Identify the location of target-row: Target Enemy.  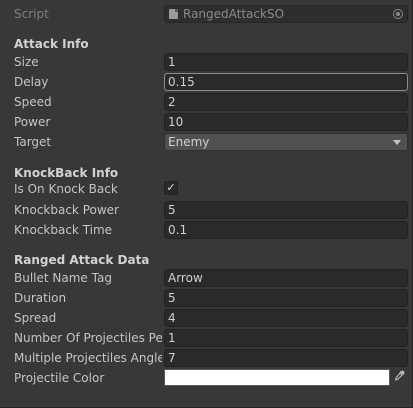
(206, 142).